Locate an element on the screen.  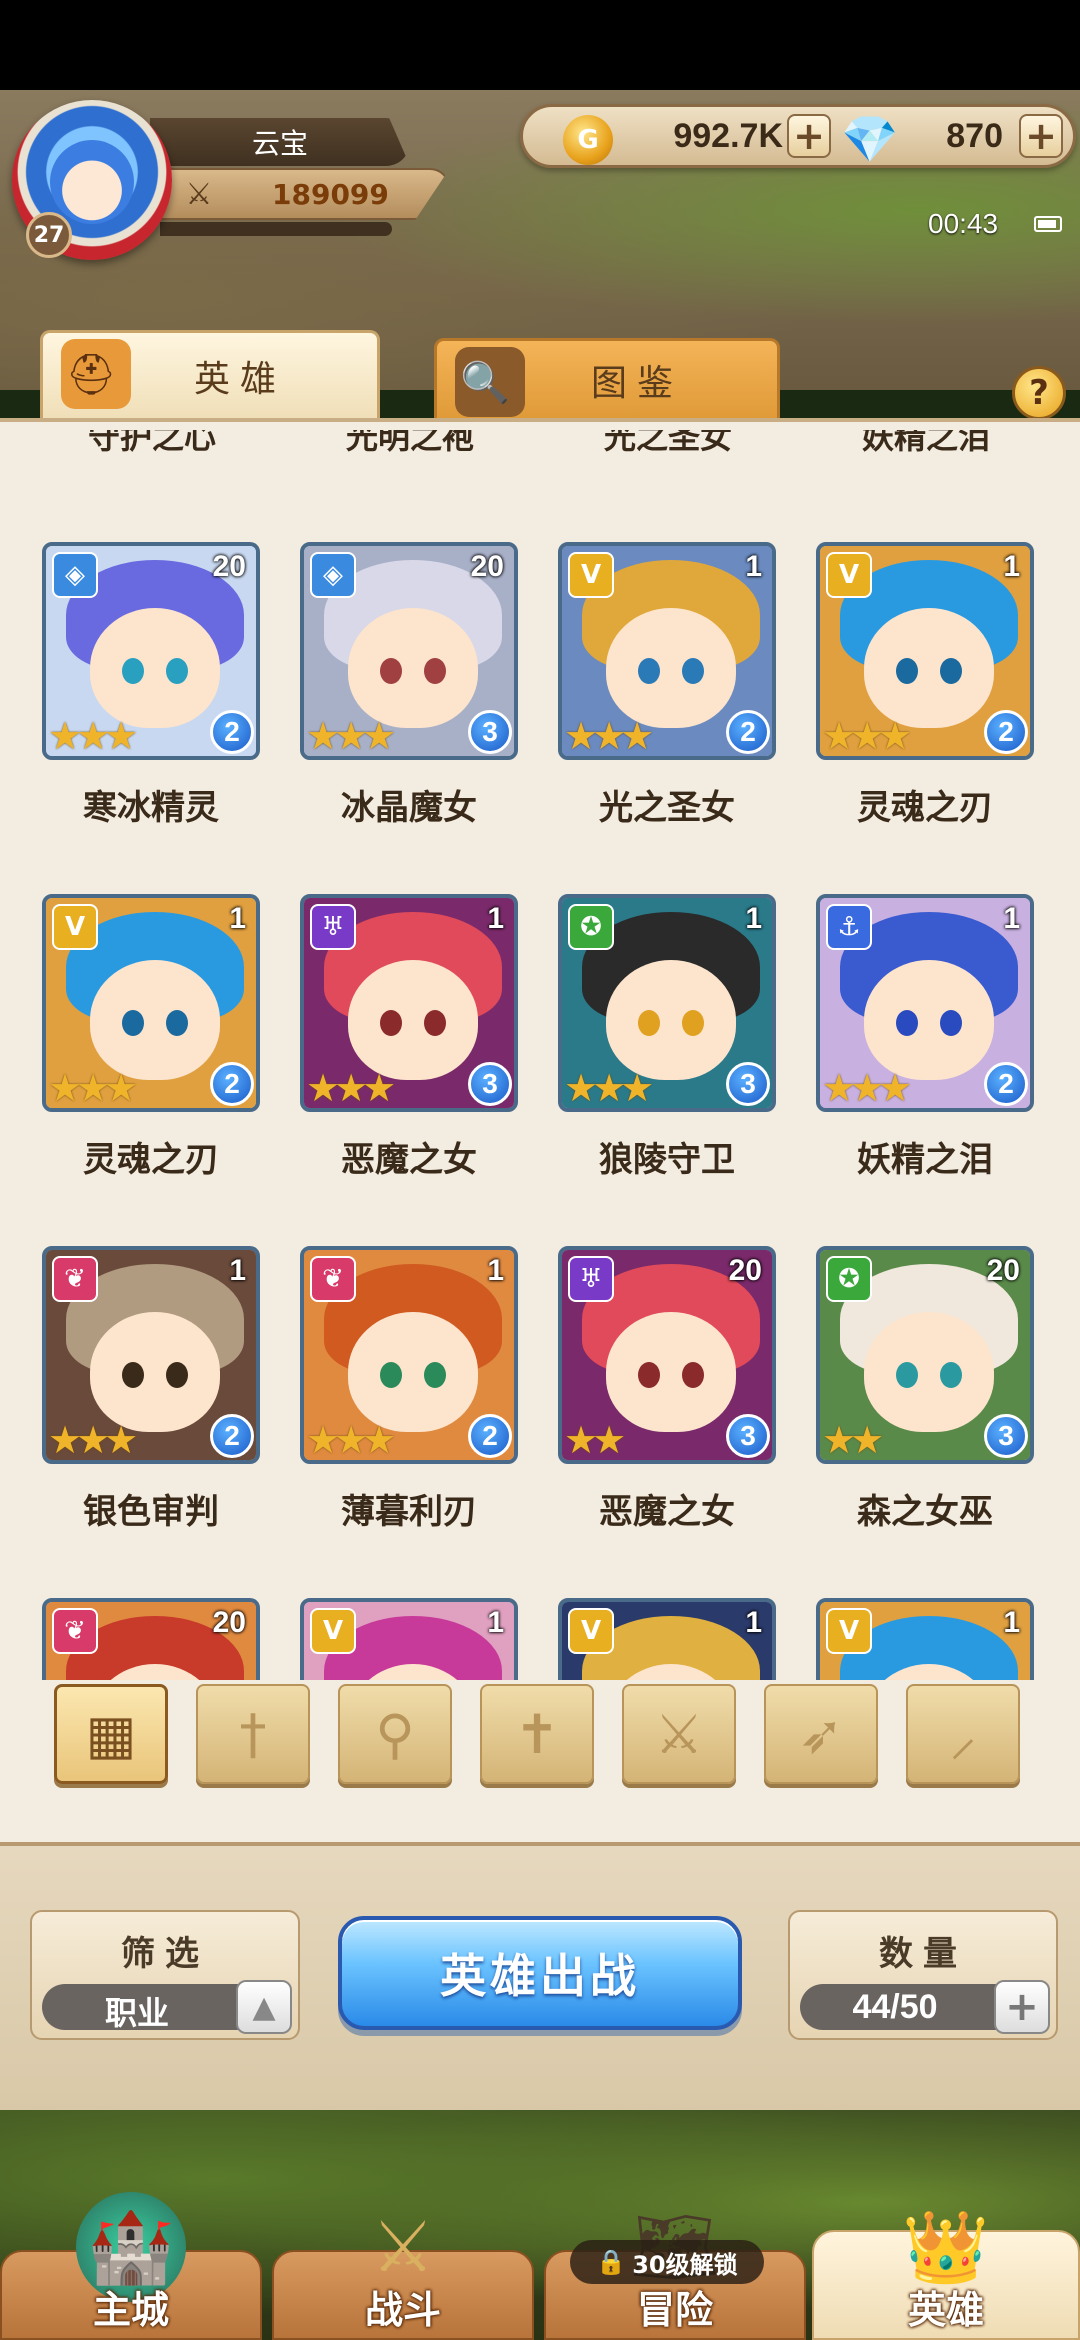
nav-battle: ⚔ 战斗 is located at coordinates (403, 2273).